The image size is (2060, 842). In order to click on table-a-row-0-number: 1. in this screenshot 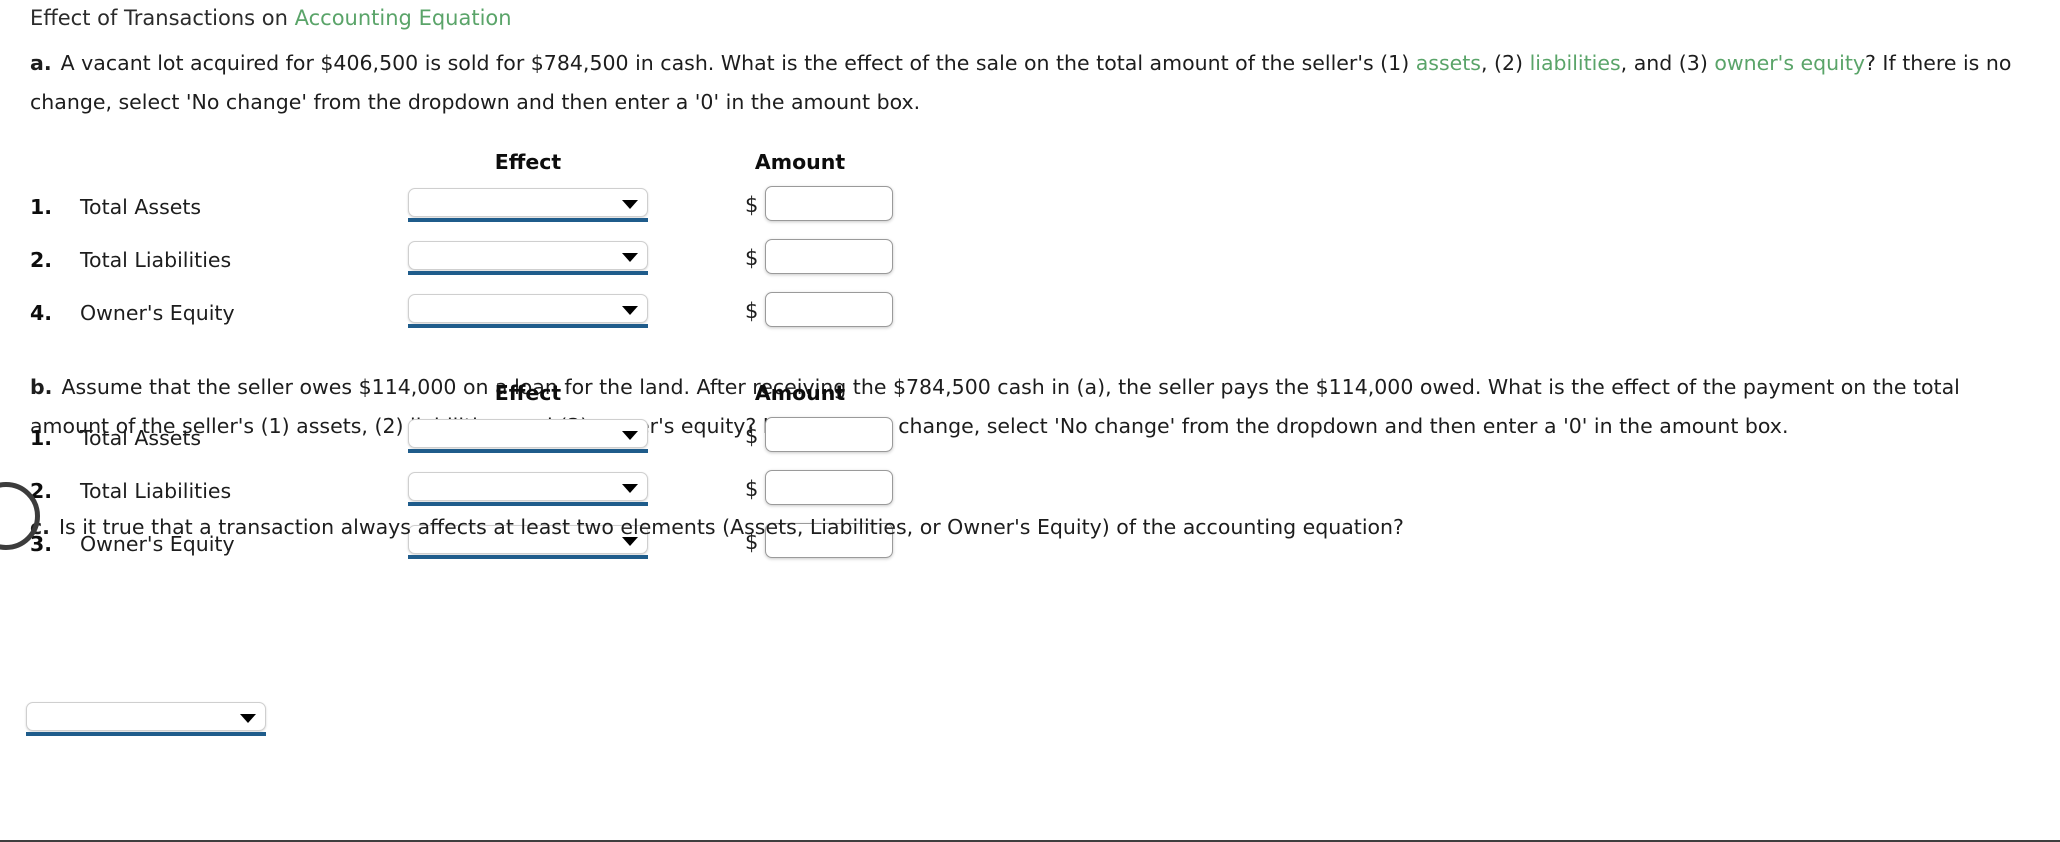, I will do `click(41, 207)`.